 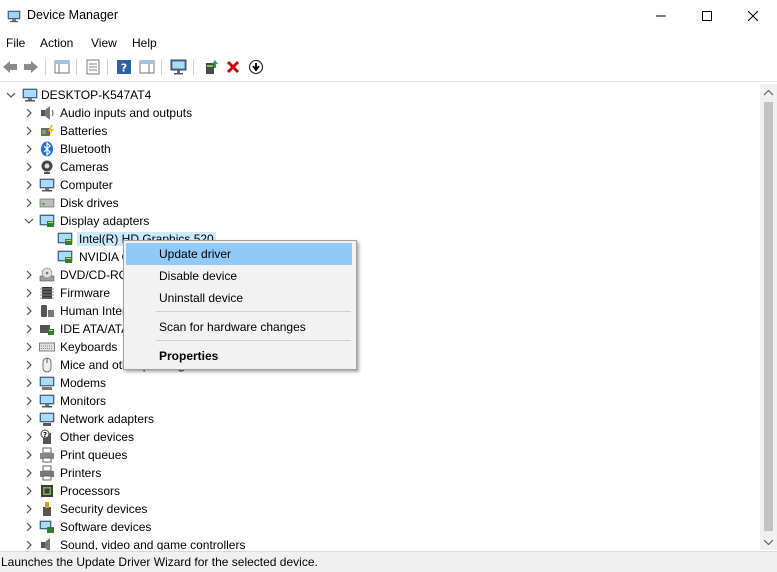 I want to click on tree-item-network: Network adapters, so click(x=380, y=419).